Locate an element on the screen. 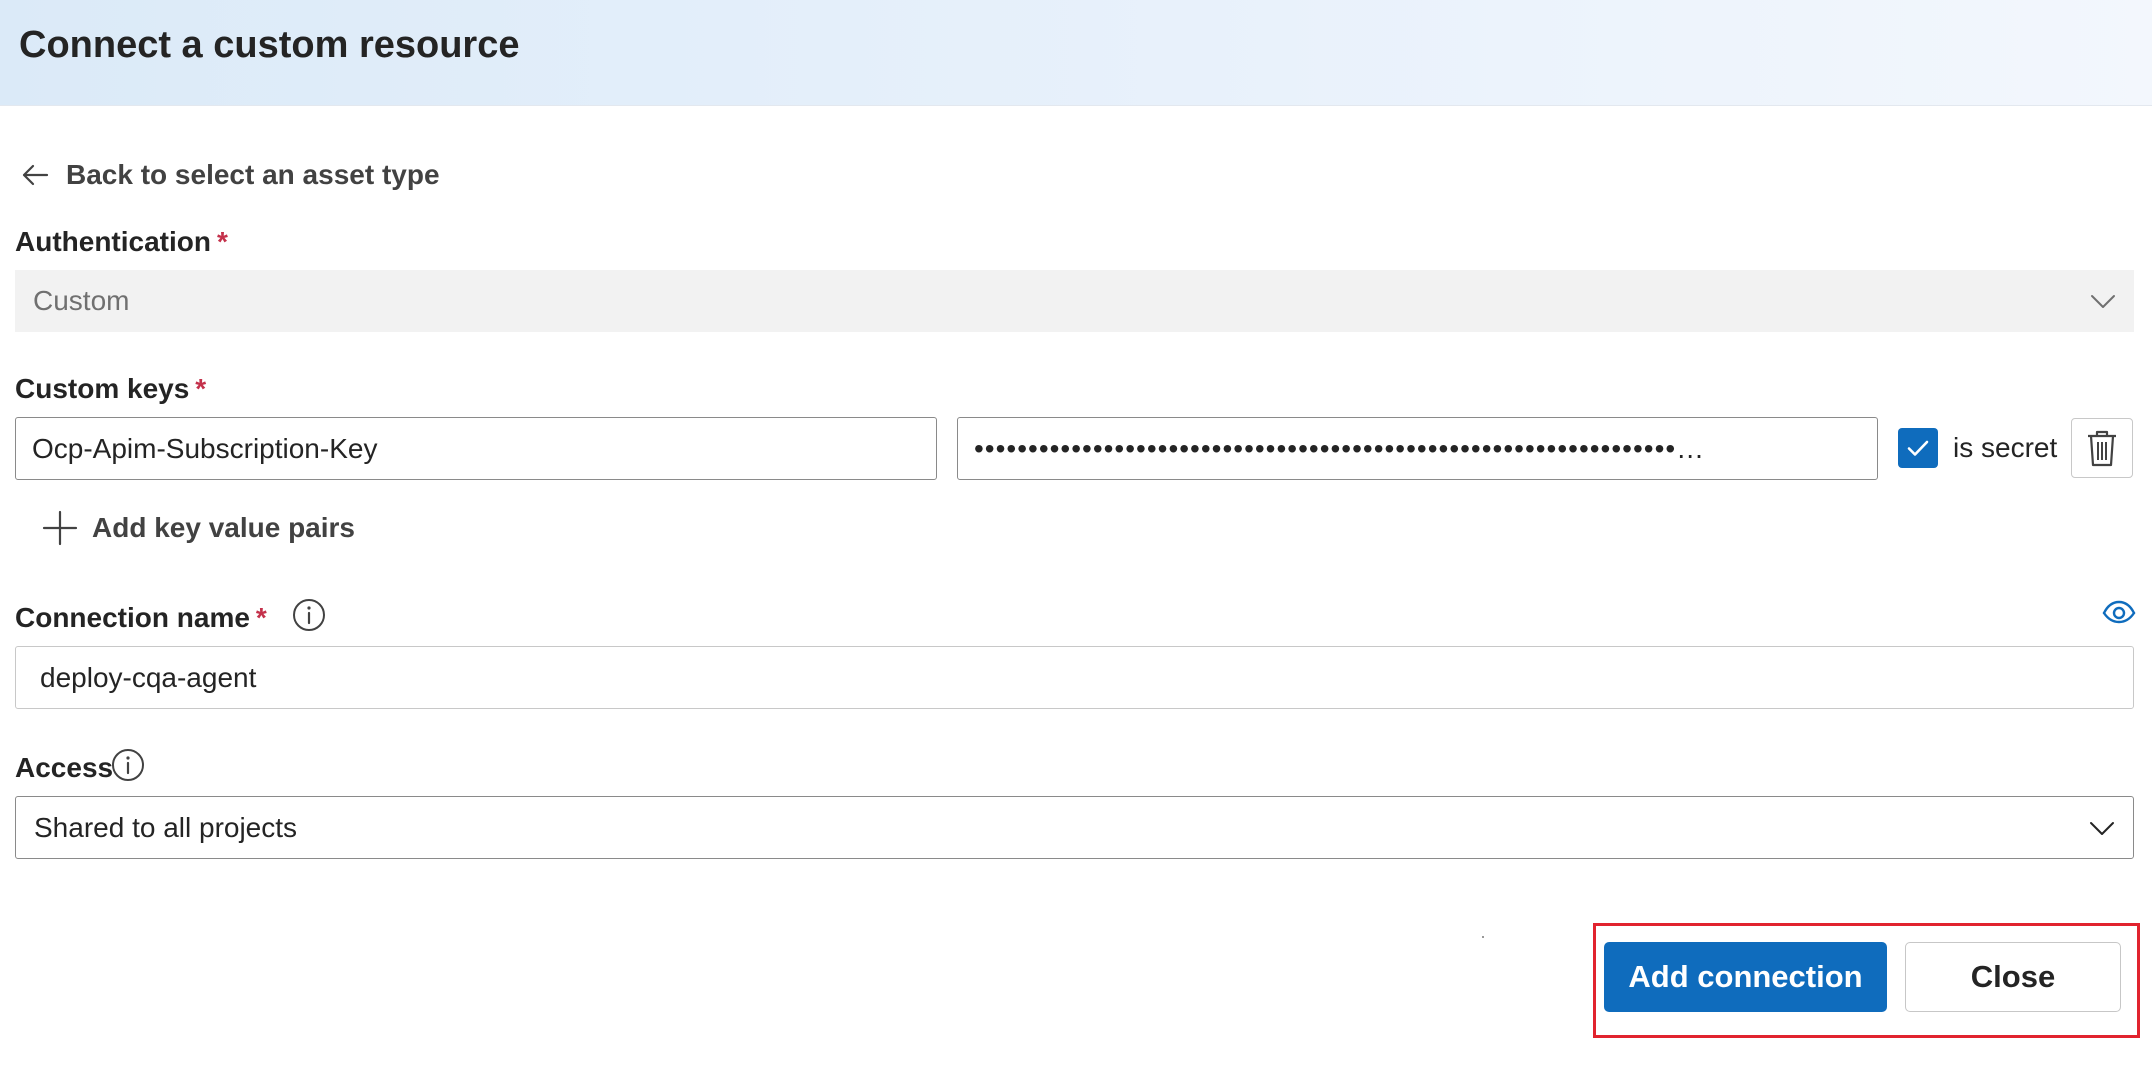 The image size is (2152, 1067). dialog-header: Connect a custom resource is located at coordinates (1076, 53).